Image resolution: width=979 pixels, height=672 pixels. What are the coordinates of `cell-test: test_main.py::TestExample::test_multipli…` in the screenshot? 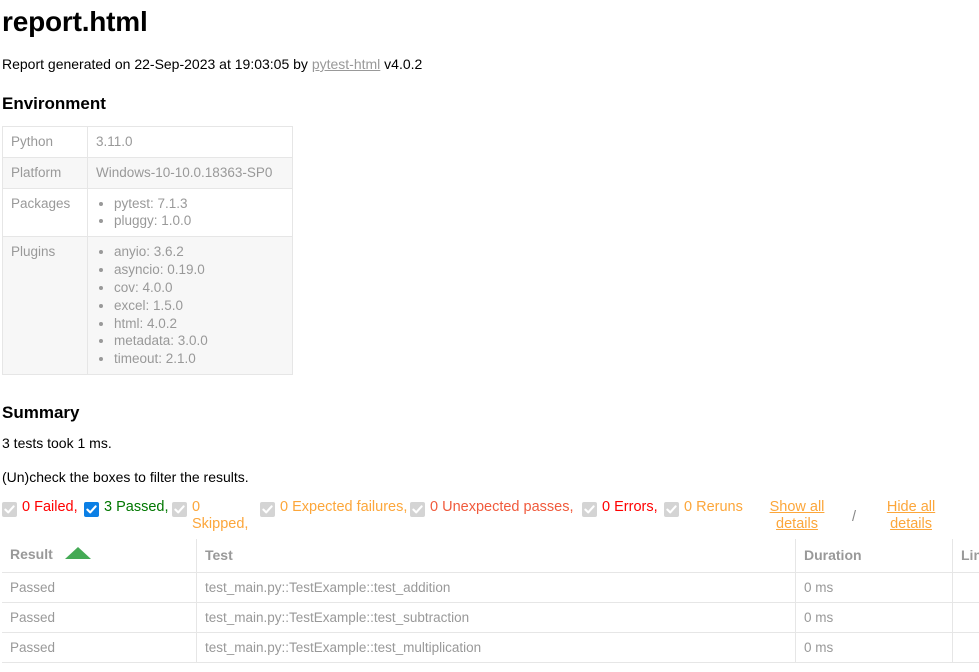 It's located at (496, 648).